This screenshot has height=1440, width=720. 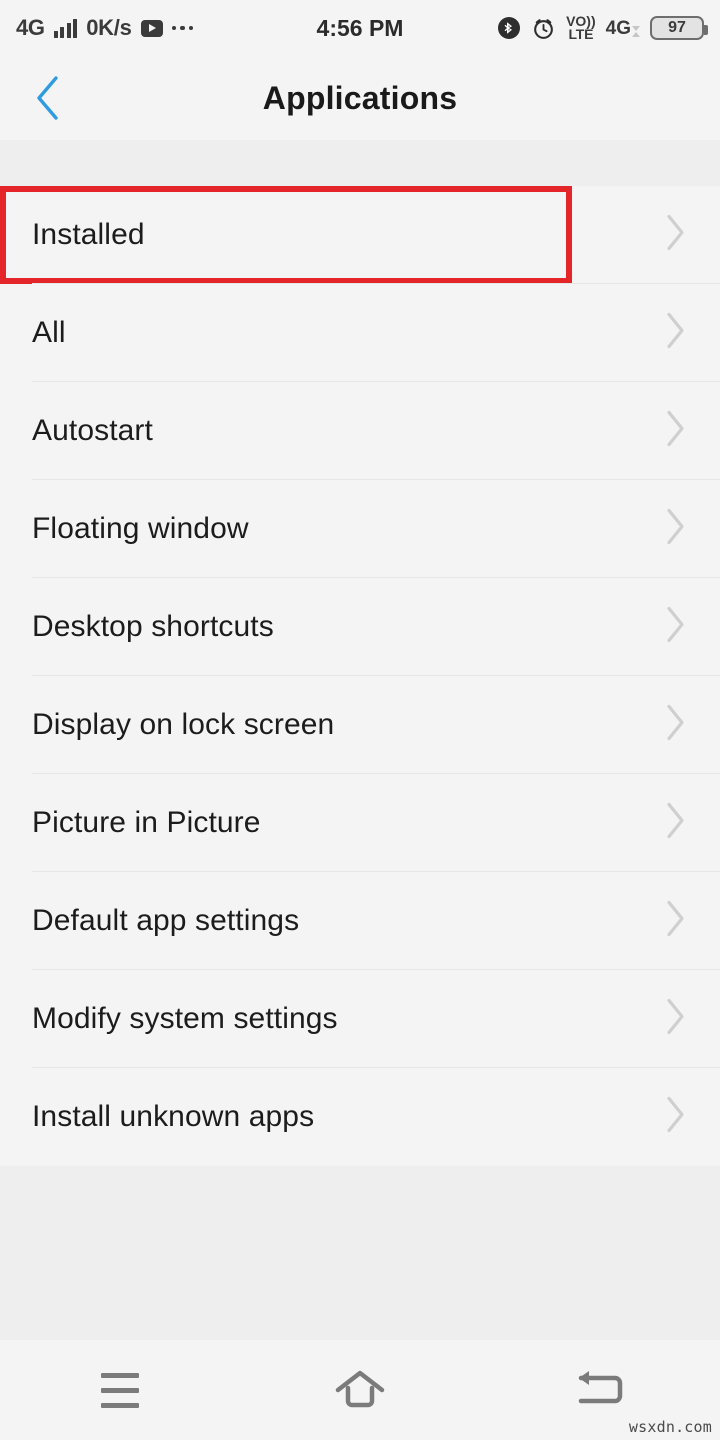 I want to click on home-icon, so click(x=360, y=1389).